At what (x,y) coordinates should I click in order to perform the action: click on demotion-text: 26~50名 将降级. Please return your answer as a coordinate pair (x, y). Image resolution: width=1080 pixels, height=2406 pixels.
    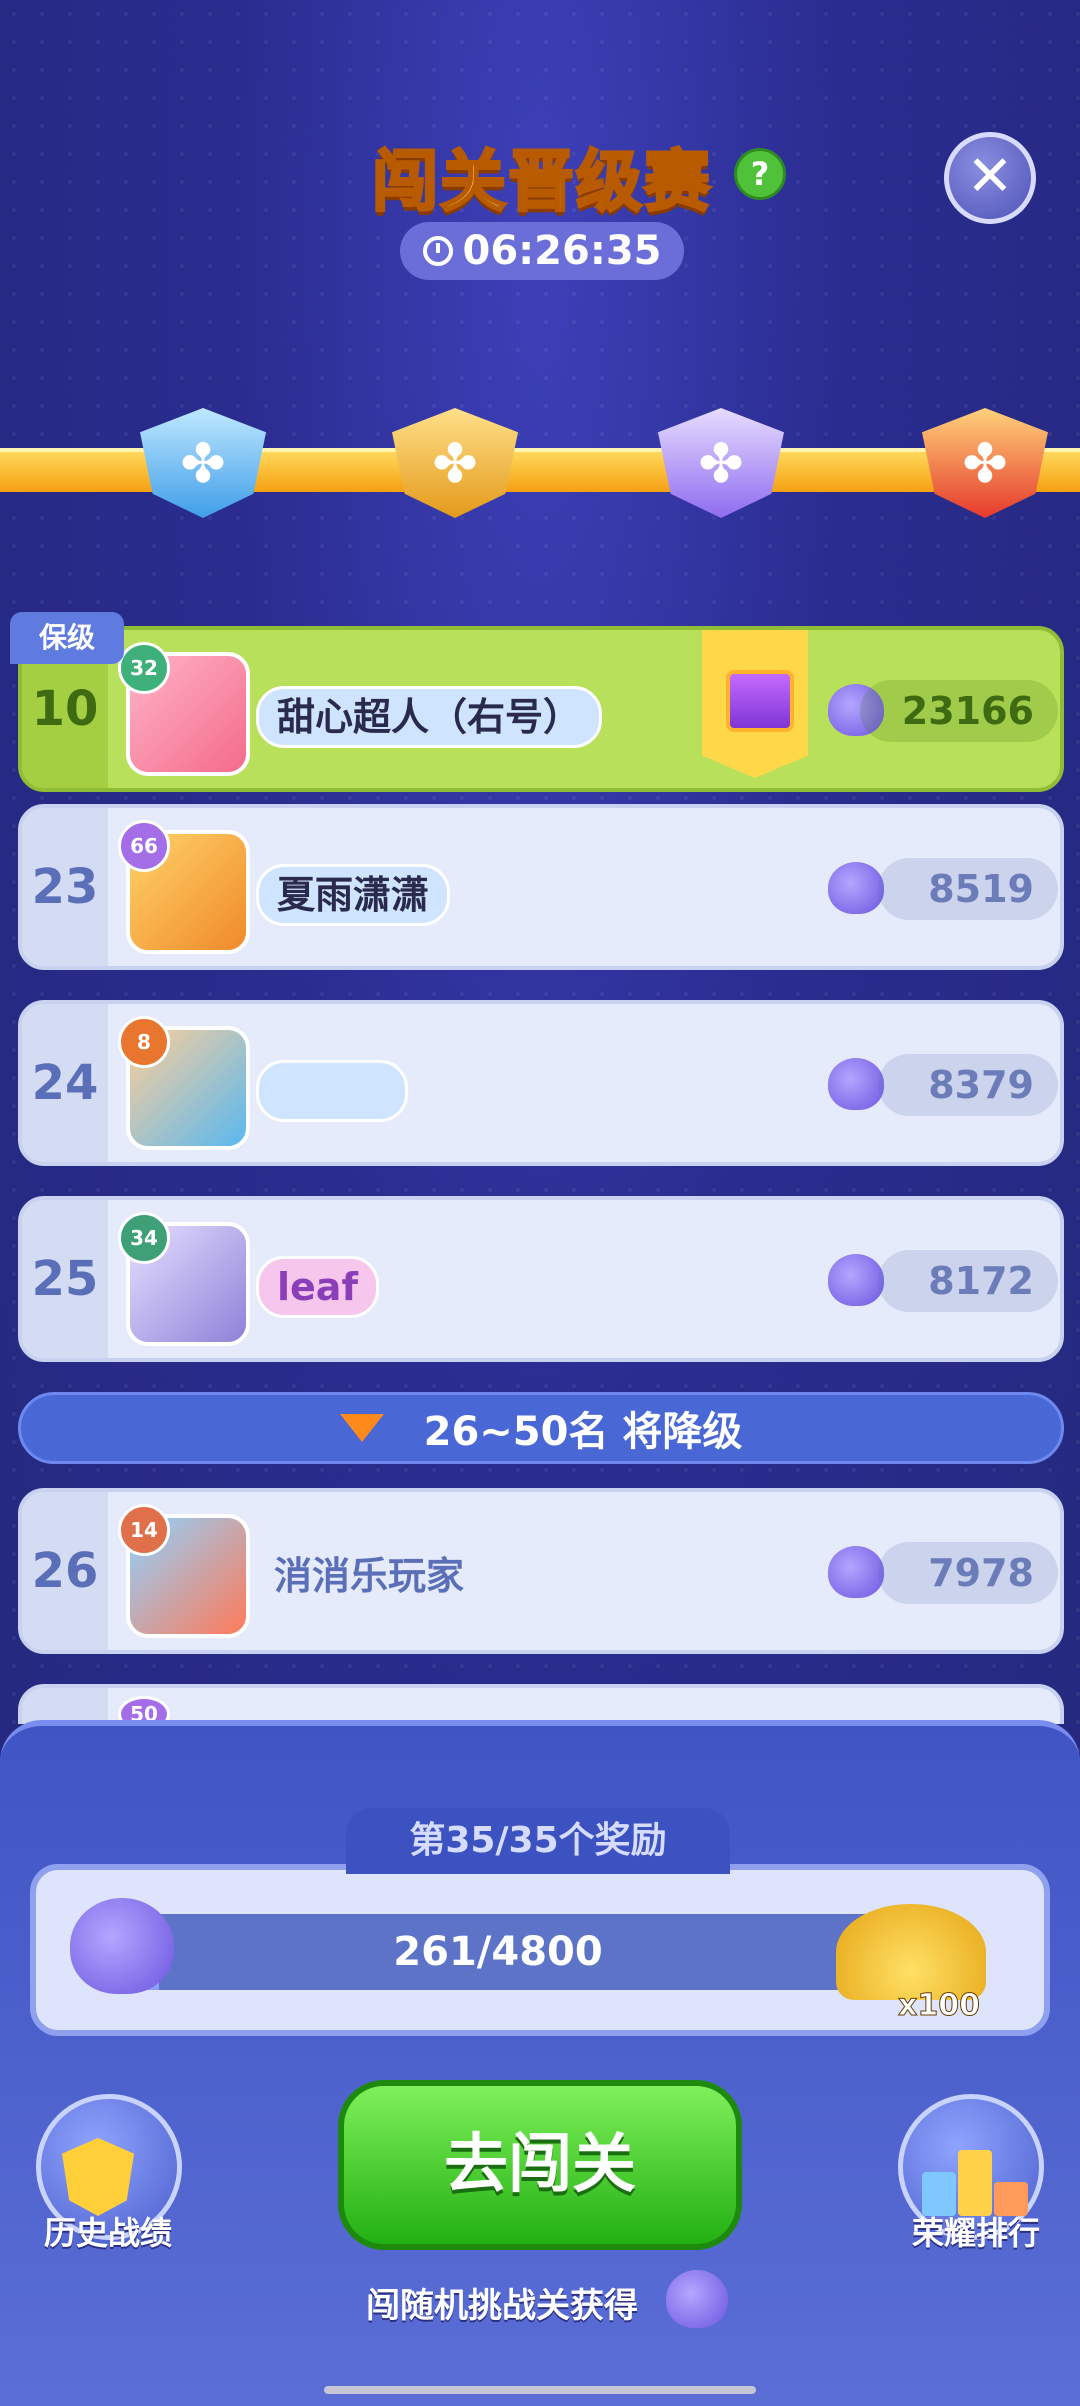
    Looking at the image, I should click on (583, 1432).